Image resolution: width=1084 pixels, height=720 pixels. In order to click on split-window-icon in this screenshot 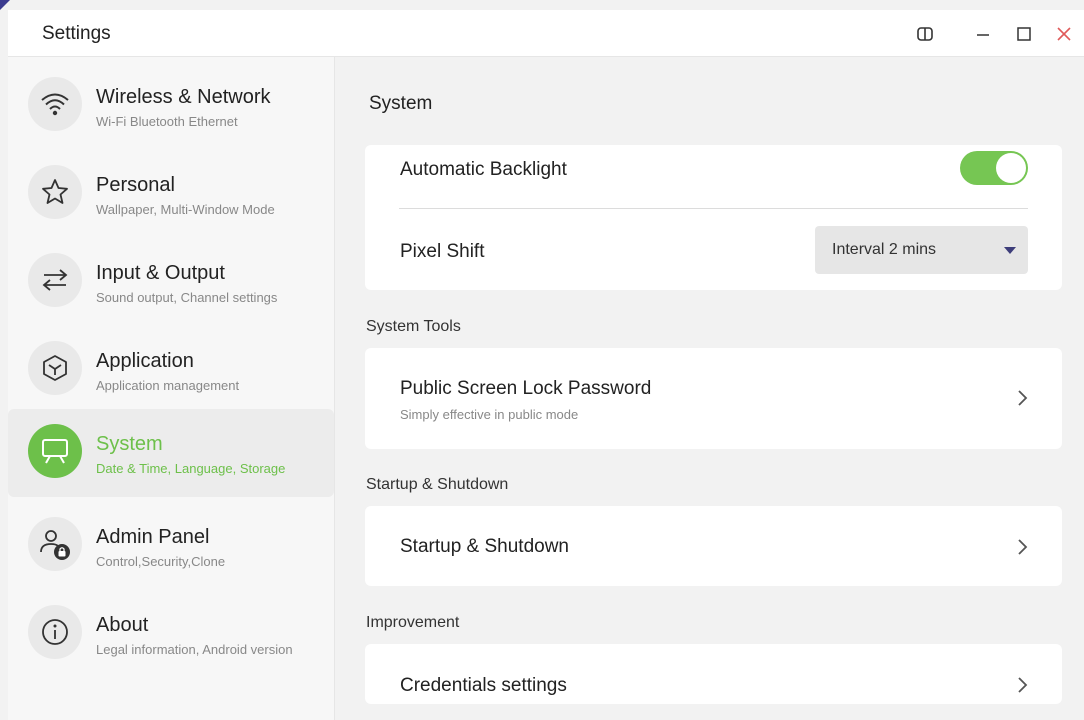, I will do `click(925, 34)`.